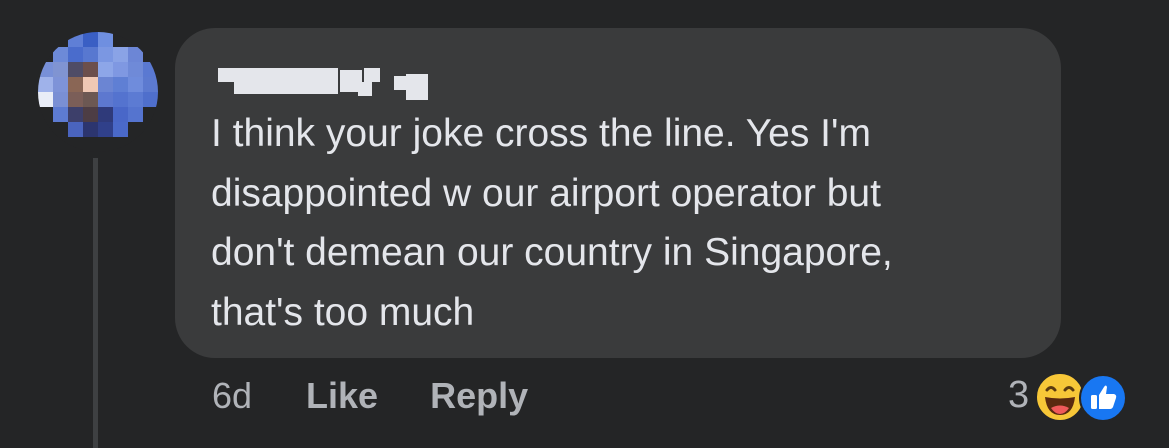 Image resolution: width=1169 pixels, height=448 pixels. What do you see at coordinates (1060, 397) in the screenshot?
I see `haha-icon` at bounding box center [1060, 397].